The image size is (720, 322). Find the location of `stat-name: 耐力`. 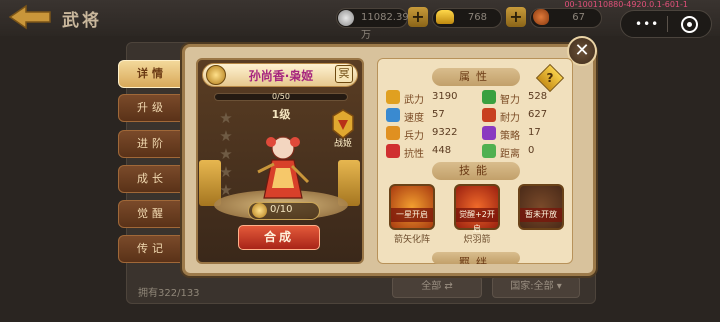

stat-name: 耐力 is located at coordinates (510, 118).